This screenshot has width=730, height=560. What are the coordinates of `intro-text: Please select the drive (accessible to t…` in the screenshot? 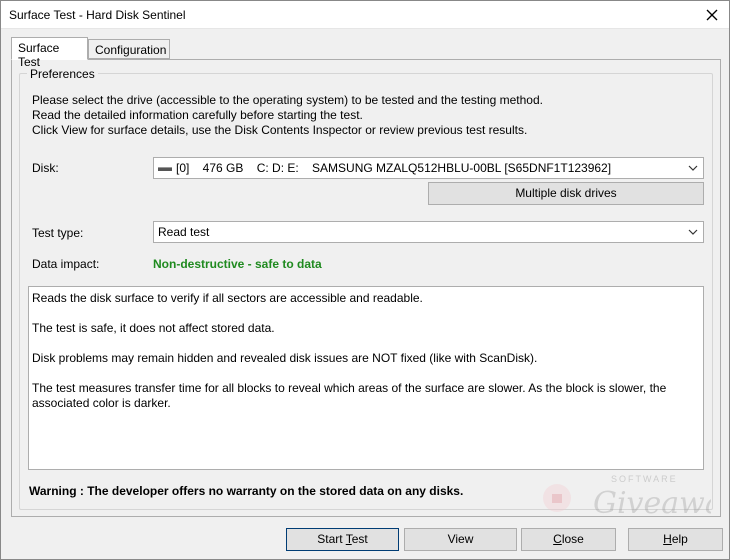 It's located at (287, 115).